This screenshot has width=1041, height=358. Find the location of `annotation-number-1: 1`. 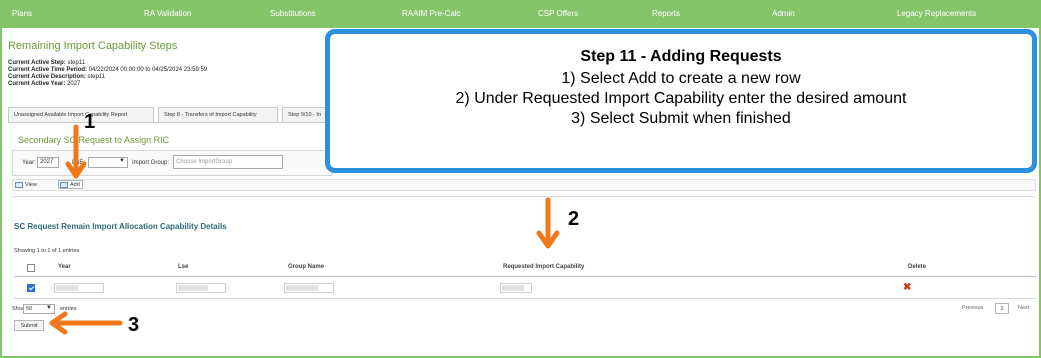

annotation-number-1: 1 is located at coordinates (90, 122).